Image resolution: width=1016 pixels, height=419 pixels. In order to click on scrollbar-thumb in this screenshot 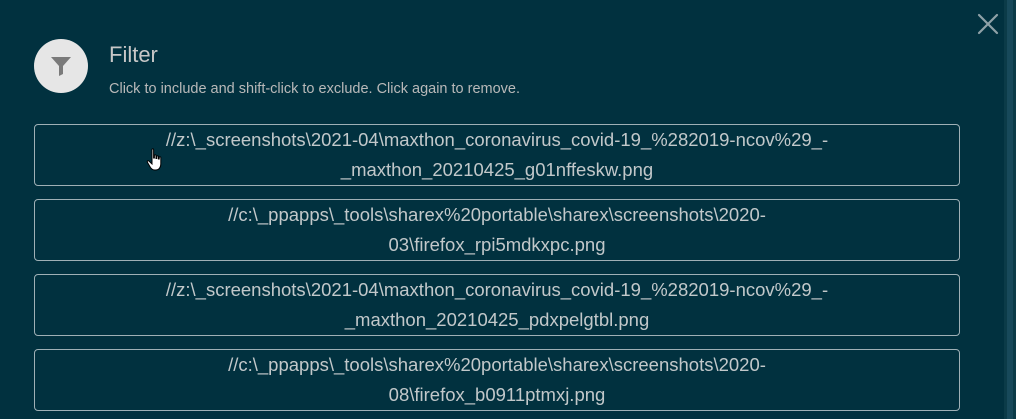, I will do `click(1010, 209)`.